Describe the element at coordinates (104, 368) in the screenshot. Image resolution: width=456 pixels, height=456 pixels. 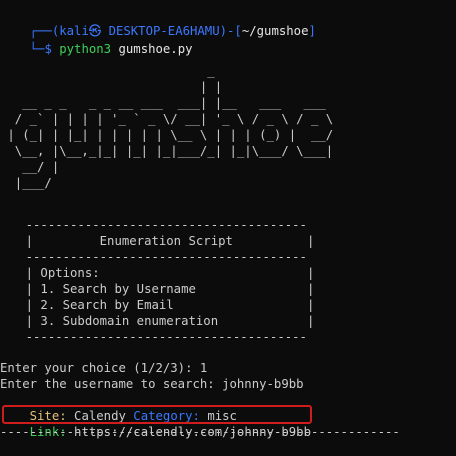
I see `choice-line: Enter your choice (1/2/3): 1` at that location.